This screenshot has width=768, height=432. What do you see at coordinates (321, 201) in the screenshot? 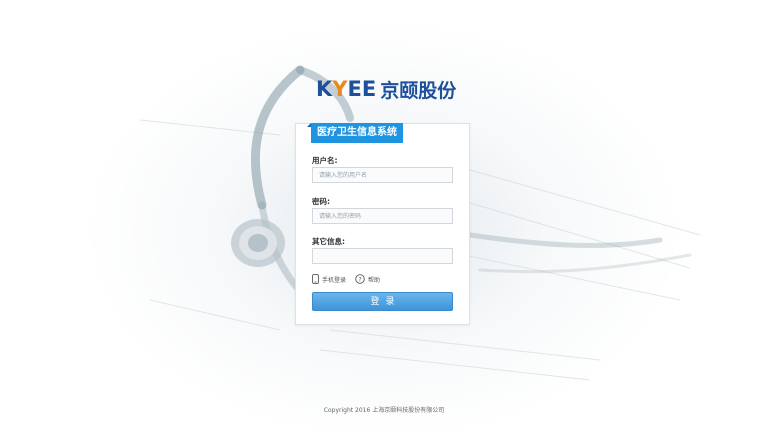
I see `password-label: 密码:` at bounding box center [321, 201].